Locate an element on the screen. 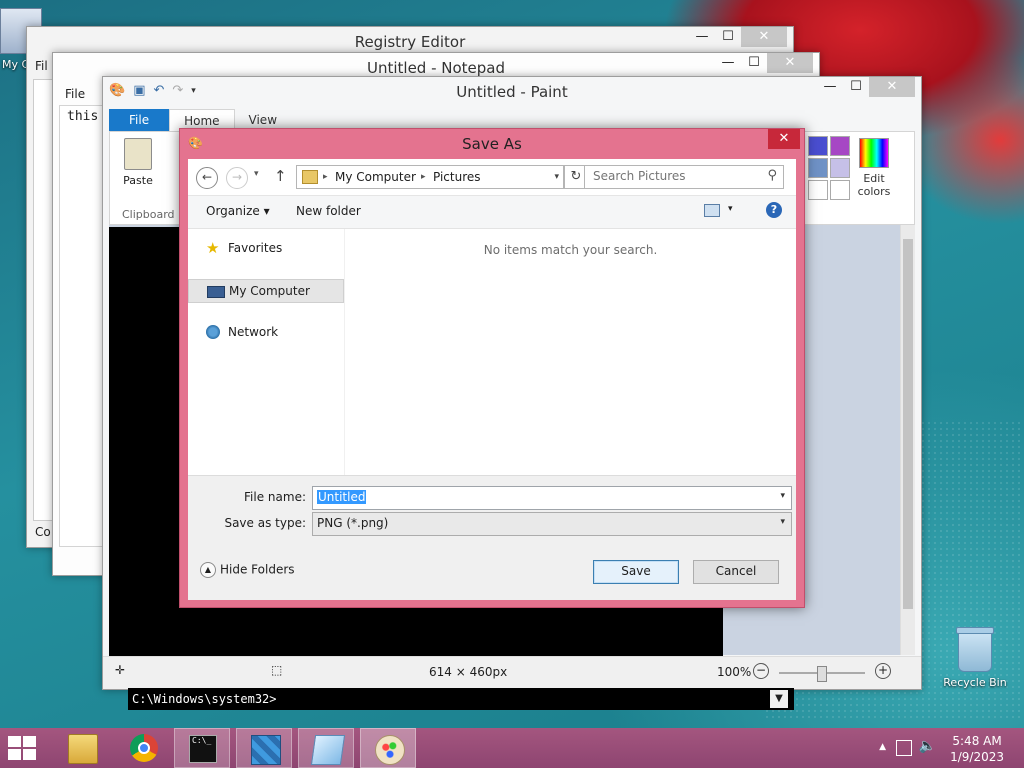 The height and width of the screenshot is (768, 1024). volume-icon: 🔈 is located at coordinates (927, 746).